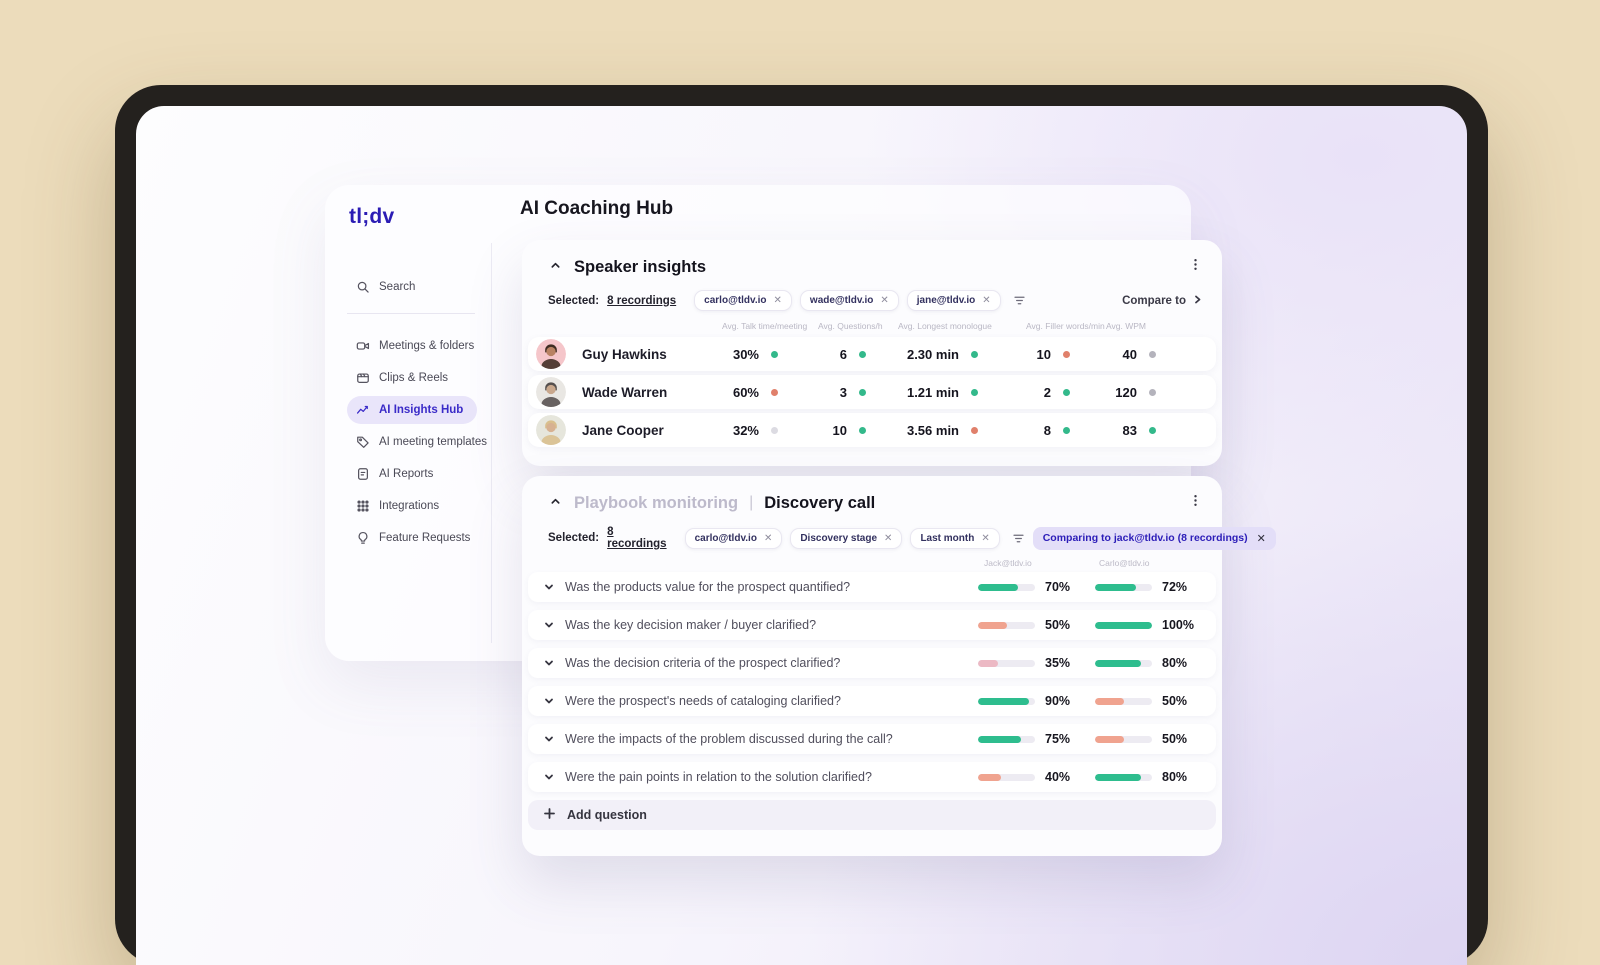 The width and height of the screenshot is (1600, 965). I want to click on metric-value: 3, so click(843, 392).